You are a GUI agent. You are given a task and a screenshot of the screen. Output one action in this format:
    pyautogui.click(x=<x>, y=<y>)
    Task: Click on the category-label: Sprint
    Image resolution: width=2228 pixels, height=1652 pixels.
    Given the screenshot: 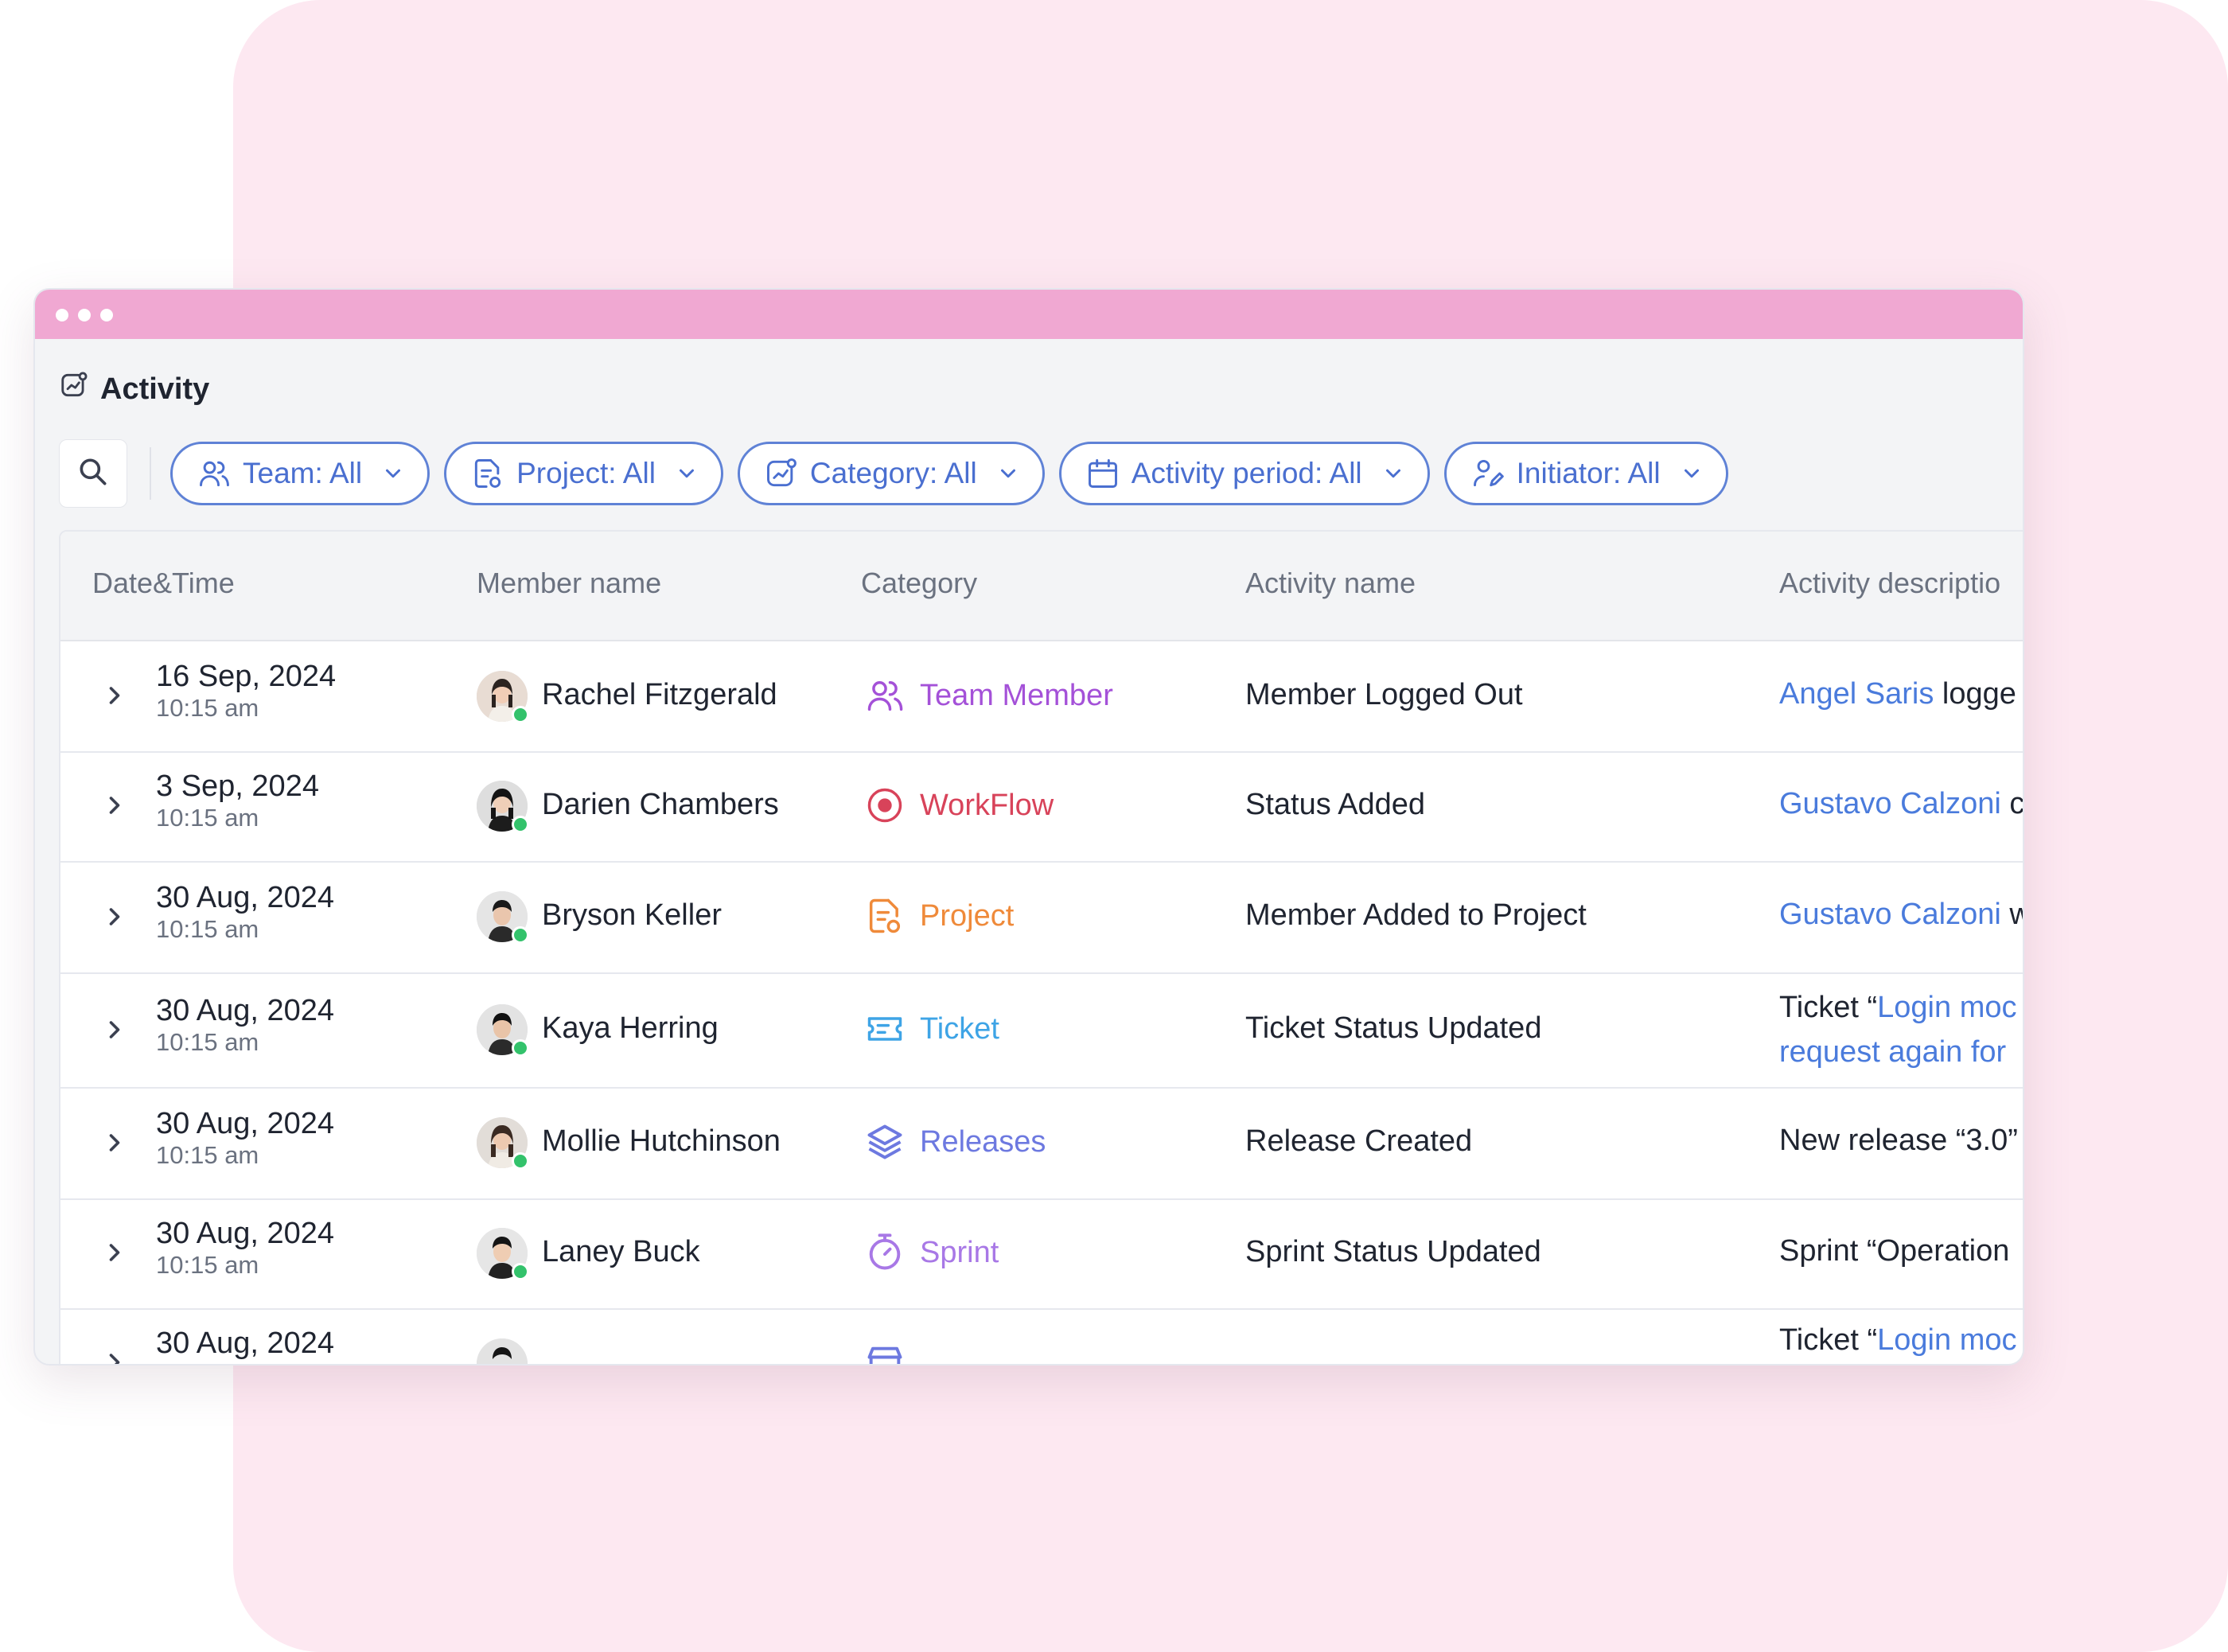 What is the action you would take?
    pyautogui.click(x=959, y=1252)
    